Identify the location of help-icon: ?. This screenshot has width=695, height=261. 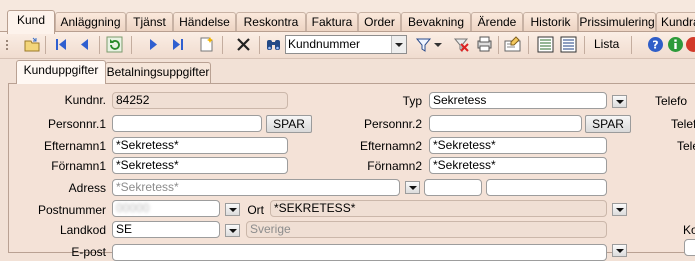
(655, 44).